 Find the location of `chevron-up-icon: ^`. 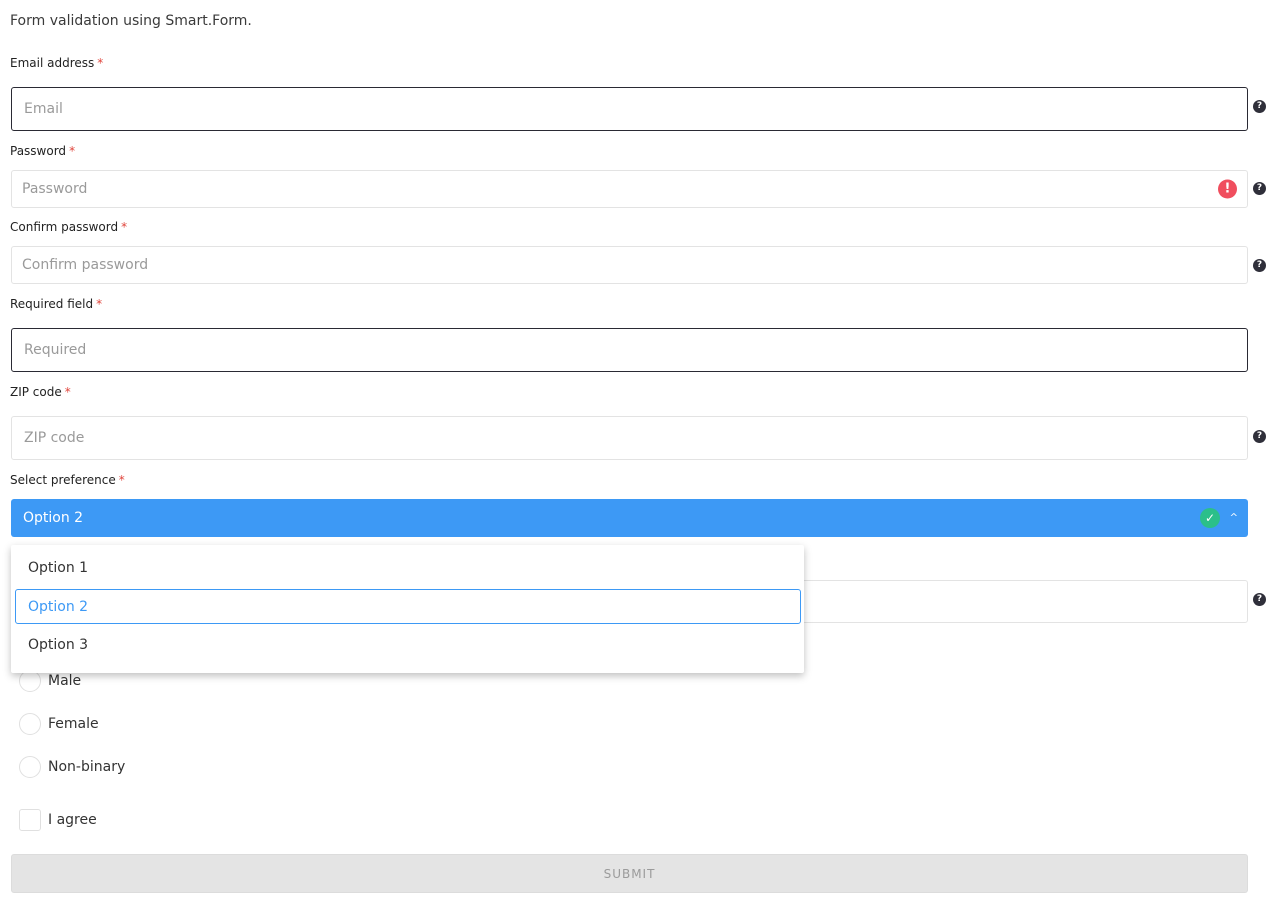

chevron-up-icon: ^ is located at coordinates (1234, 518).